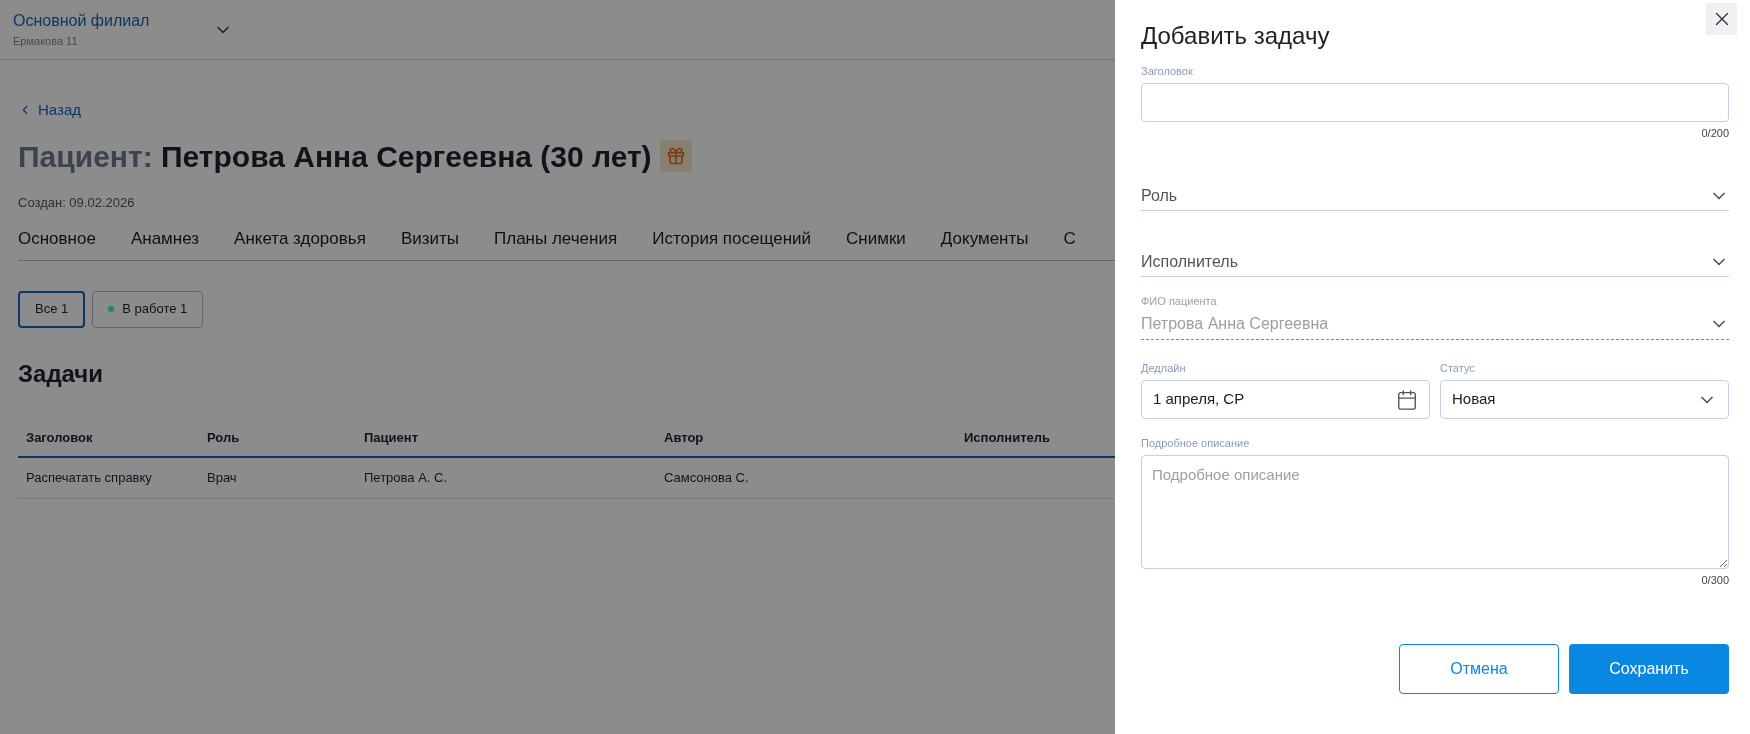 The image size is (1750, 734). I want to click on column-header: Заголовок, so click(60, 437).